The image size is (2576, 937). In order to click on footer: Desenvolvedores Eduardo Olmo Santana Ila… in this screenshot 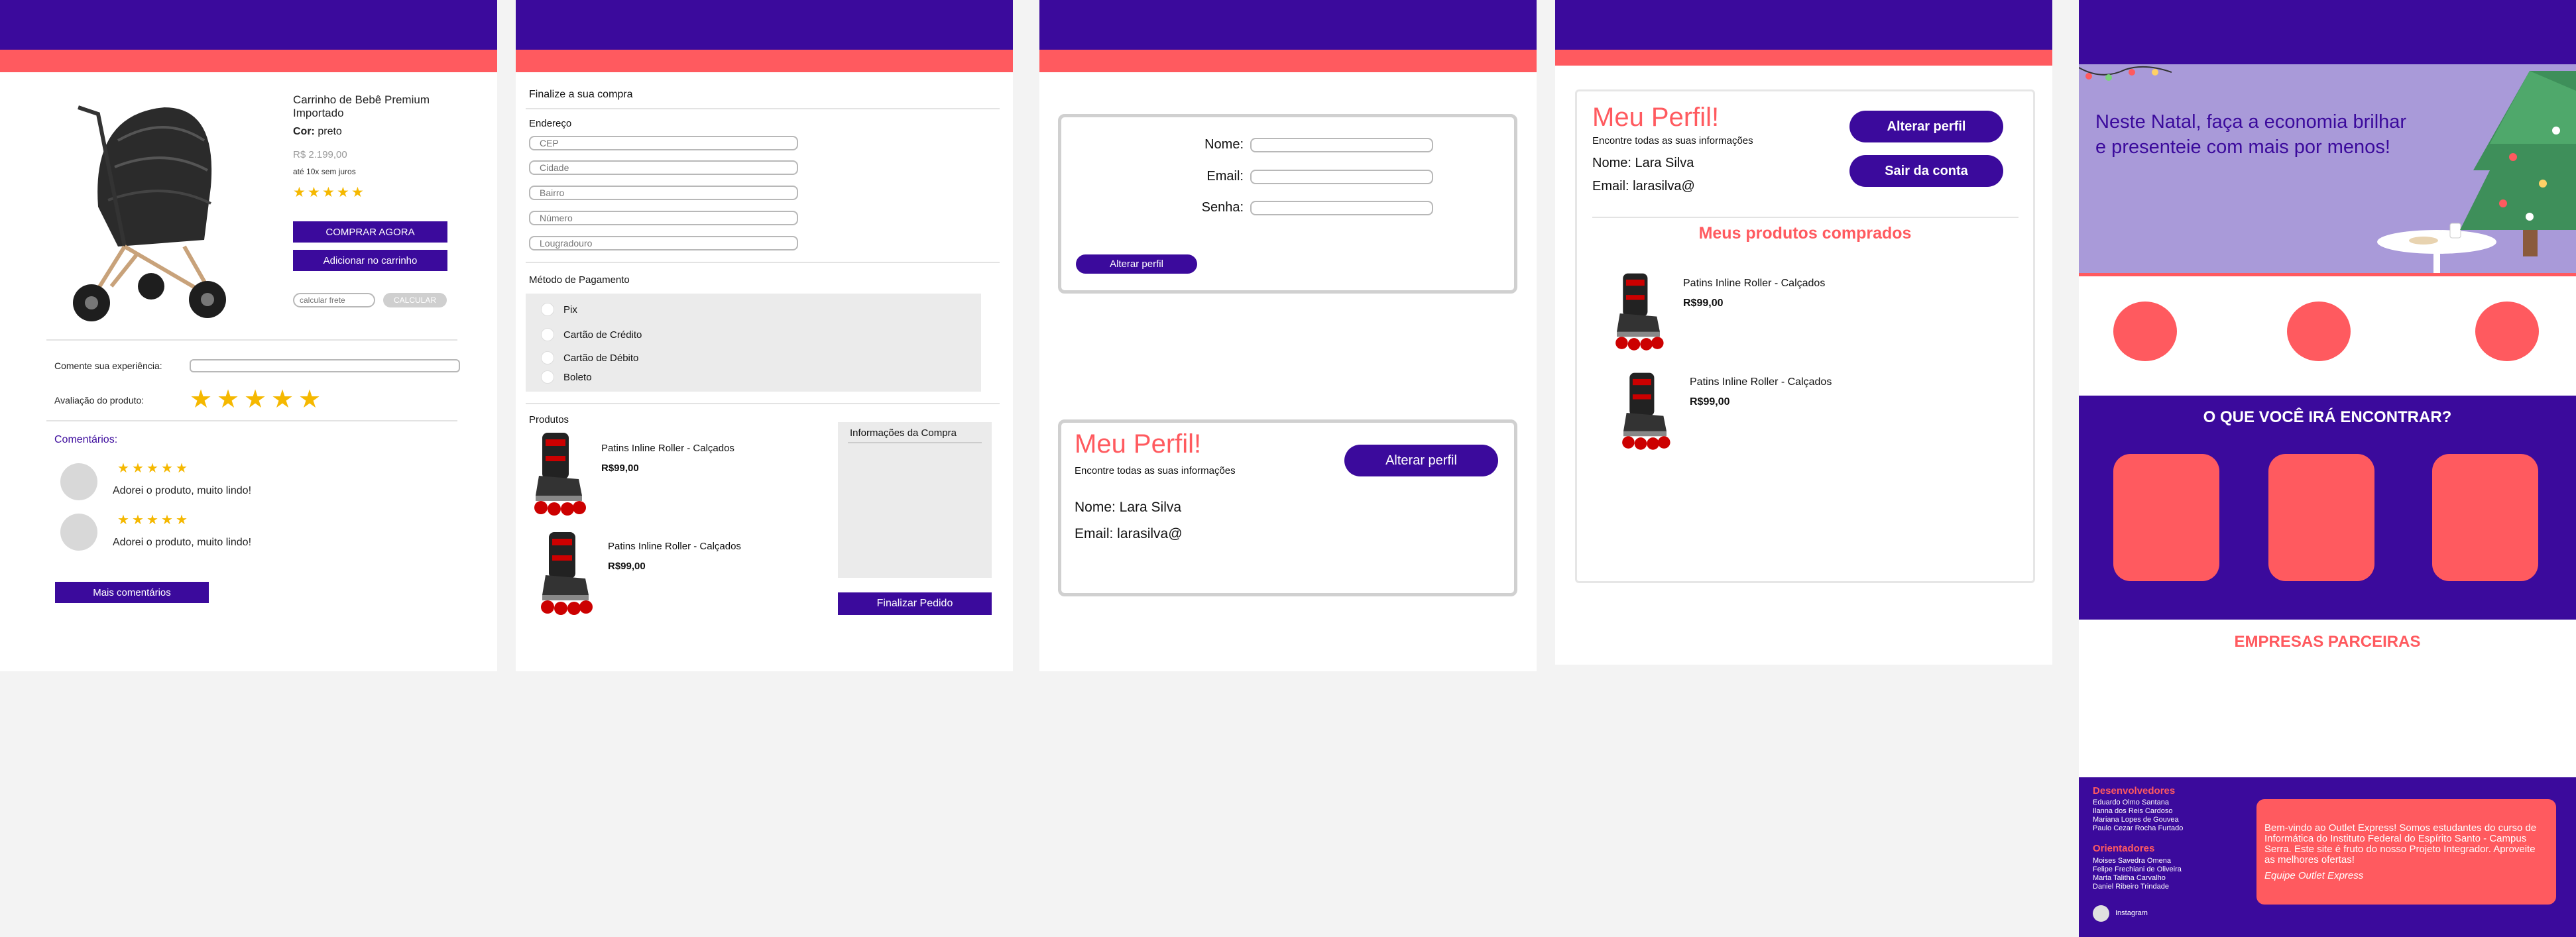, I will do `click(2327, 857)`.